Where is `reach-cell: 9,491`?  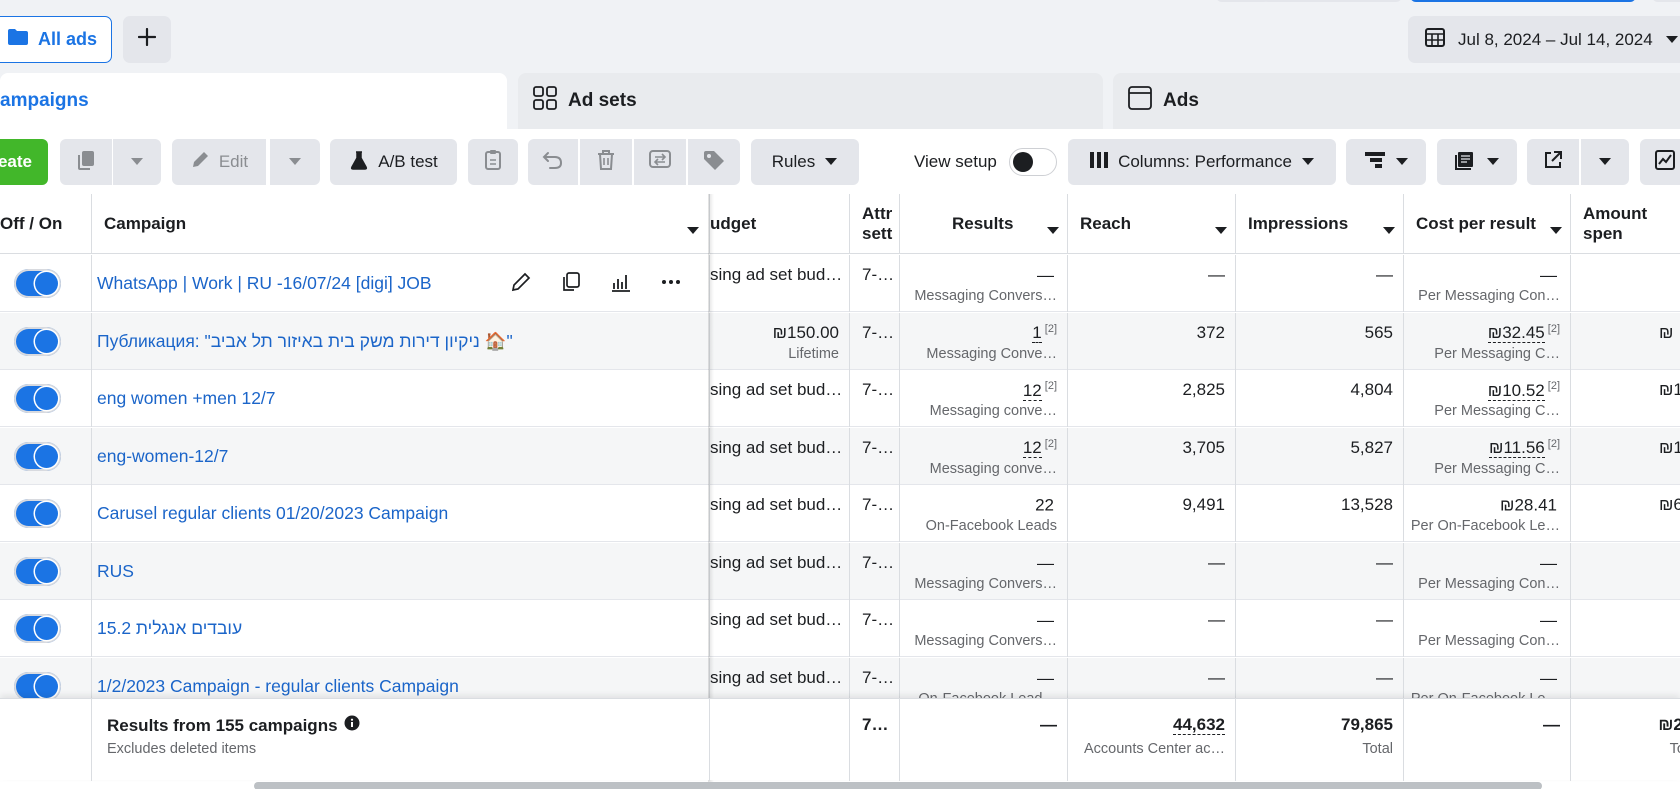 reach-cell: 9,491 is located at coordinates (1152, 513).